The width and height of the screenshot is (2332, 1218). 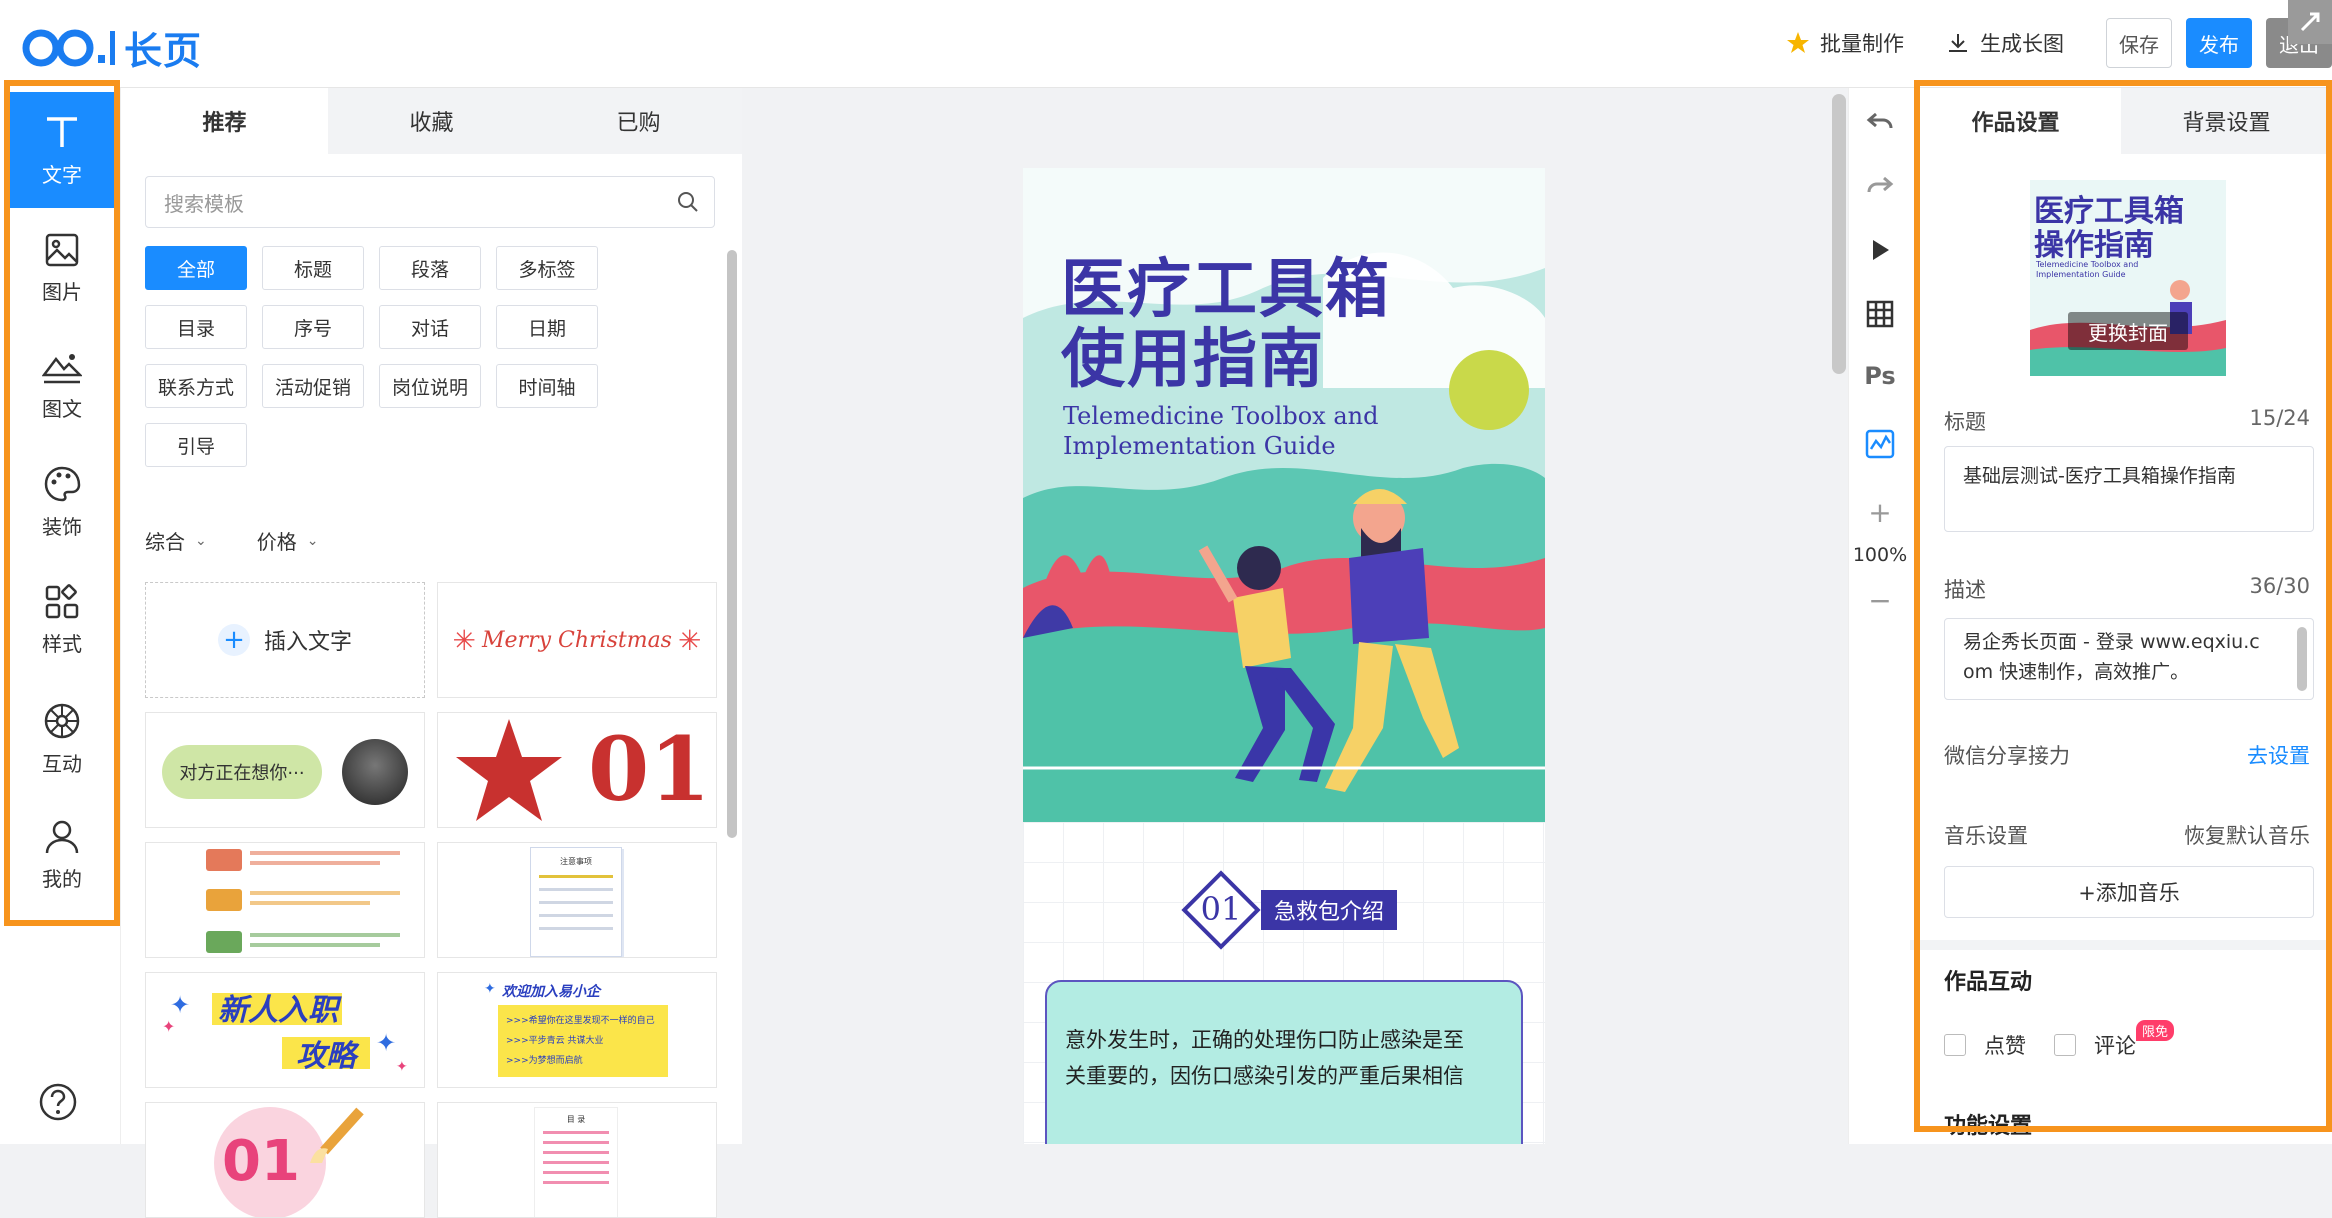 What do you see at coordinates (1291, 910) in the screenshot?
I see `section-header: 01 急救包介绍` at bounding box center [1291, 910].